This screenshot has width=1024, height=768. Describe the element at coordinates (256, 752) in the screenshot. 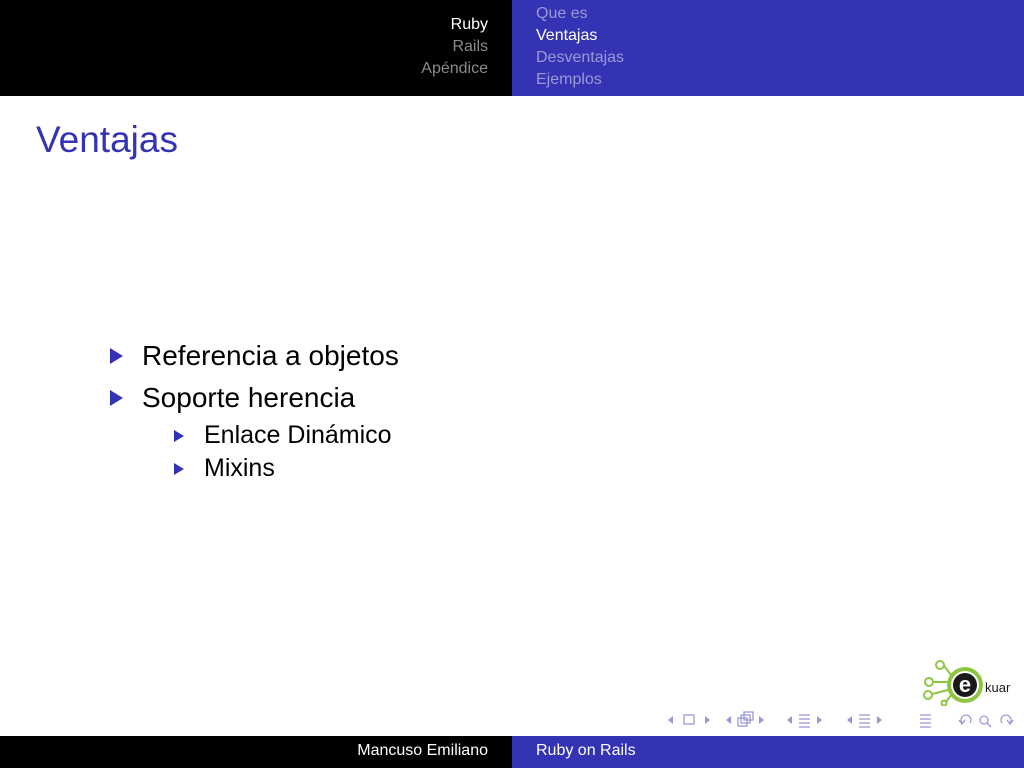

I see `footer-author-panel: Mancuso Emiliano` at that location.